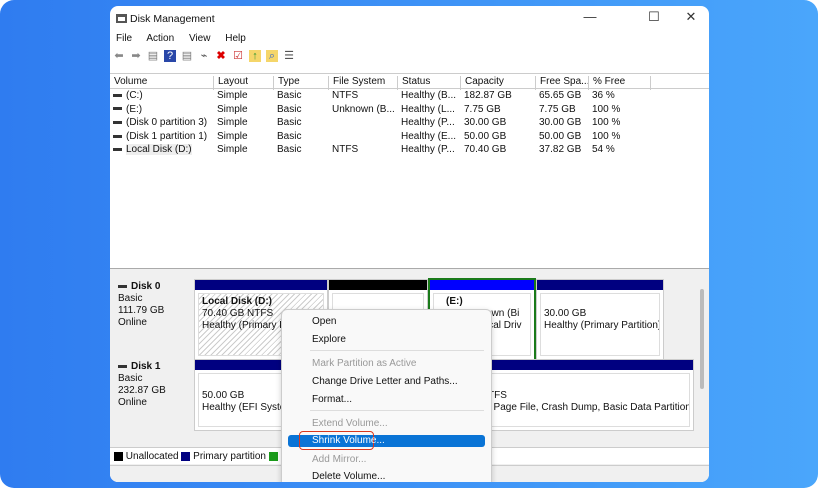  Describe the element at coordinates (187, 38) in the screenshot. I see `menu-bar: File Action View Help` at that location.